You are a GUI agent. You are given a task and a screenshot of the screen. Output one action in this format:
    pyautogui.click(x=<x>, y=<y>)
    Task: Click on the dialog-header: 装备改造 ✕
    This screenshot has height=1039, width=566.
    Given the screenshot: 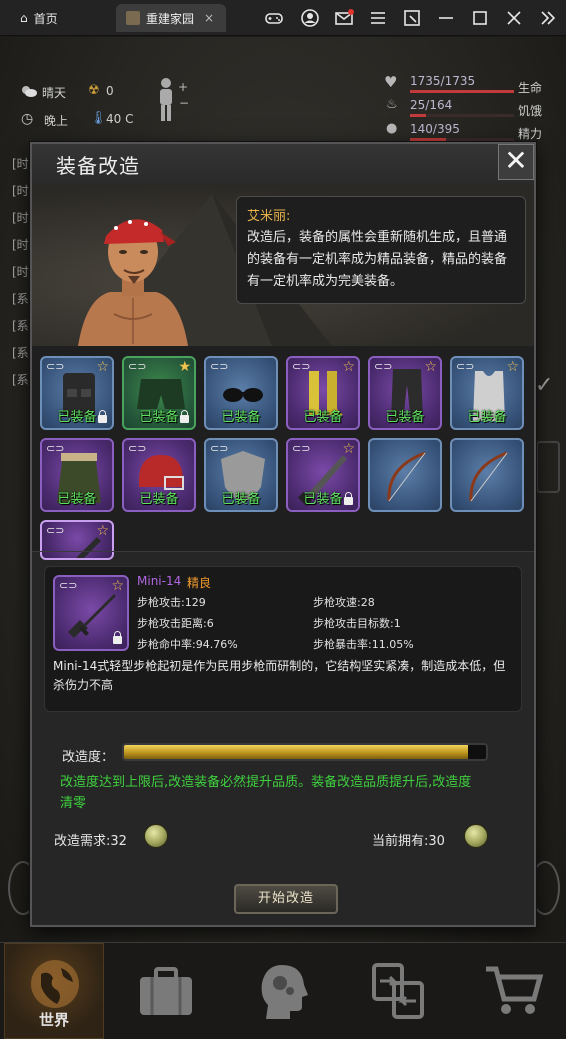 What is the action you would take?
    pyautogui.click(x=283, y=164)
    